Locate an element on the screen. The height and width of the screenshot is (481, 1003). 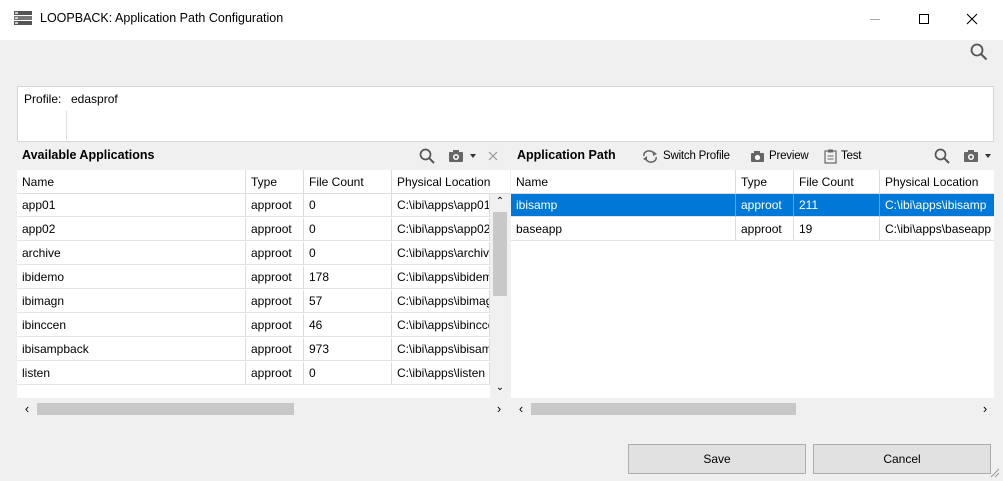
close-button is located at coordinates (972, 19).